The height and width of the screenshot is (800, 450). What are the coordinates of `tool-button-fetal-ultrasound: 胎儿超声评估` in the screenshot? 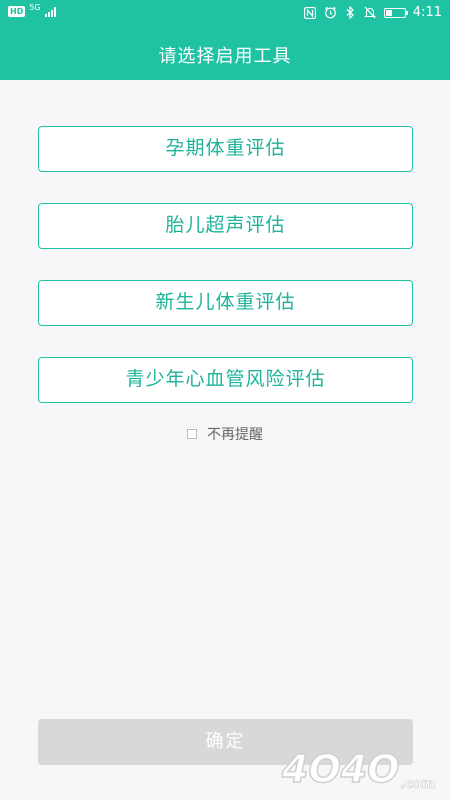 It's located at (225, 226).